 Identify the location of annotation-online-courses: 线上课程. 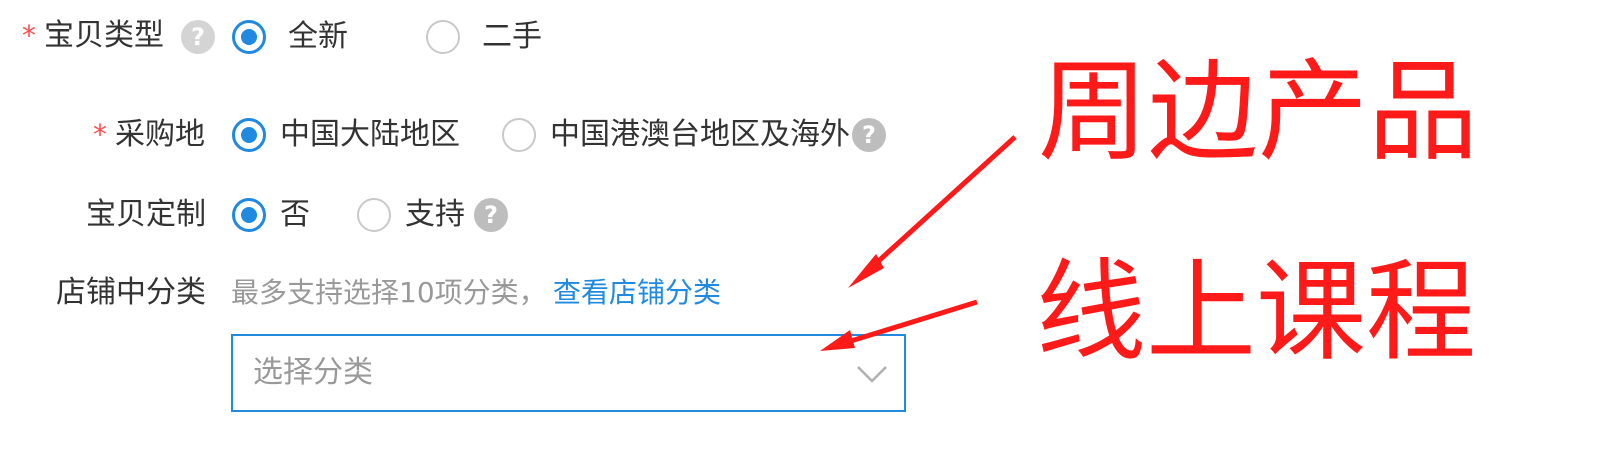
(1256, 312).